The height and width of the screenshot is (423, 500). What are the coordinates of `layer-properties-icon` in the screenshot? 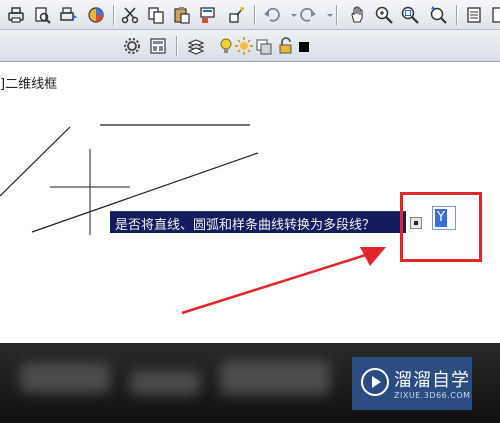 It's located at (196, 46).